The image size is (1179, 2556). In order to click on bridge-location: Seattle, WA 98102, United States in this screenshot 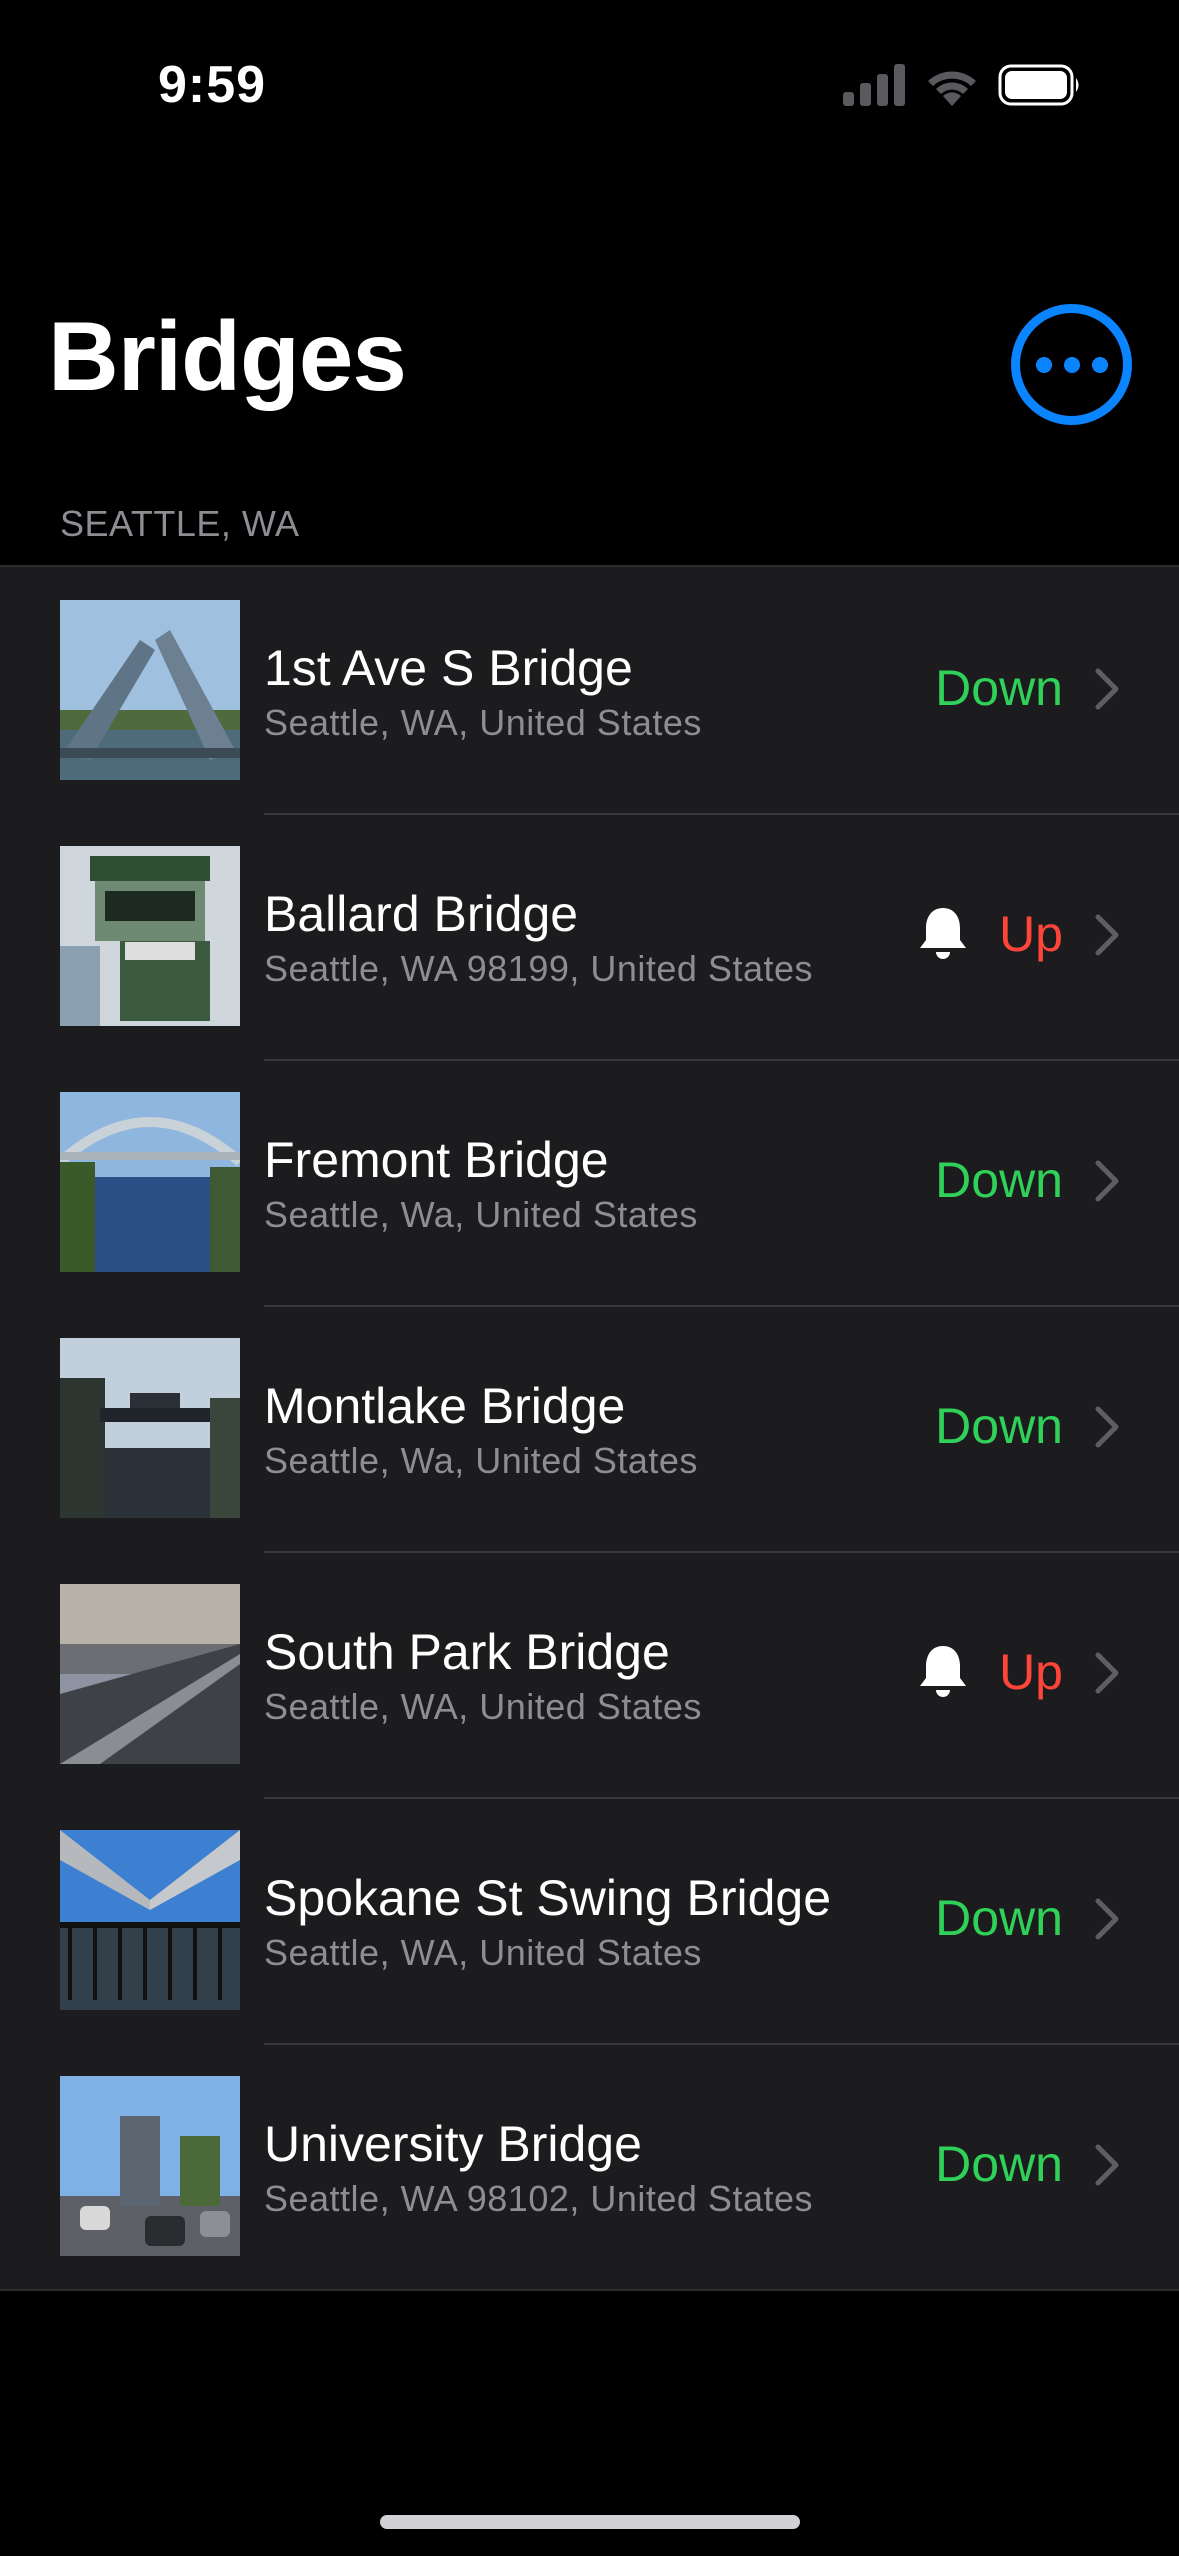, I will do `click(538, 2198)`.